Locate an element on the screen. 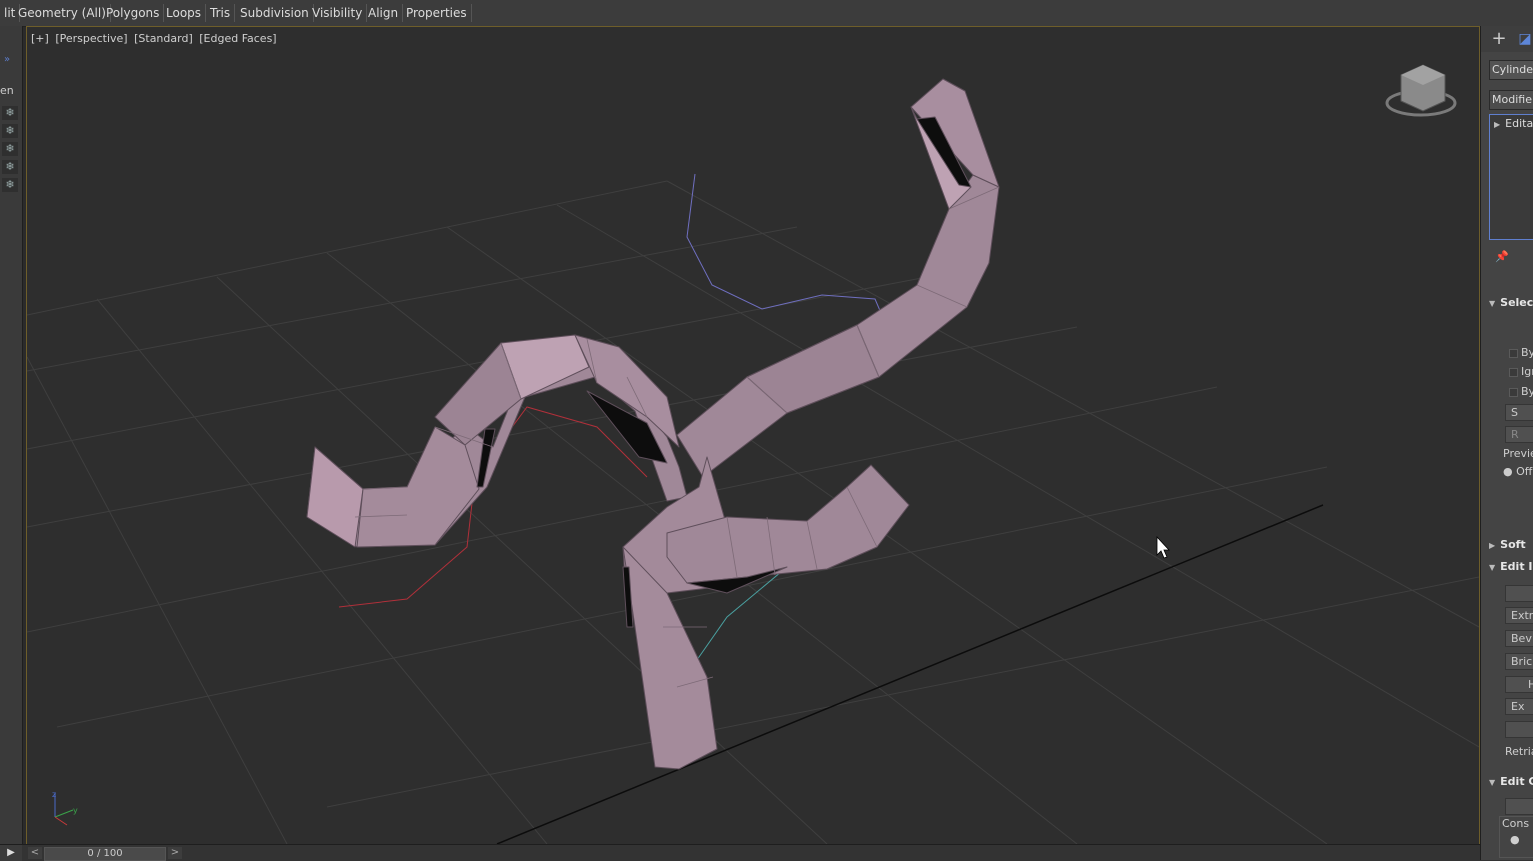 The height and width of the screenshot is (861, 1533). constraints-group: Cons ● is located at coordinates (1516, 837).